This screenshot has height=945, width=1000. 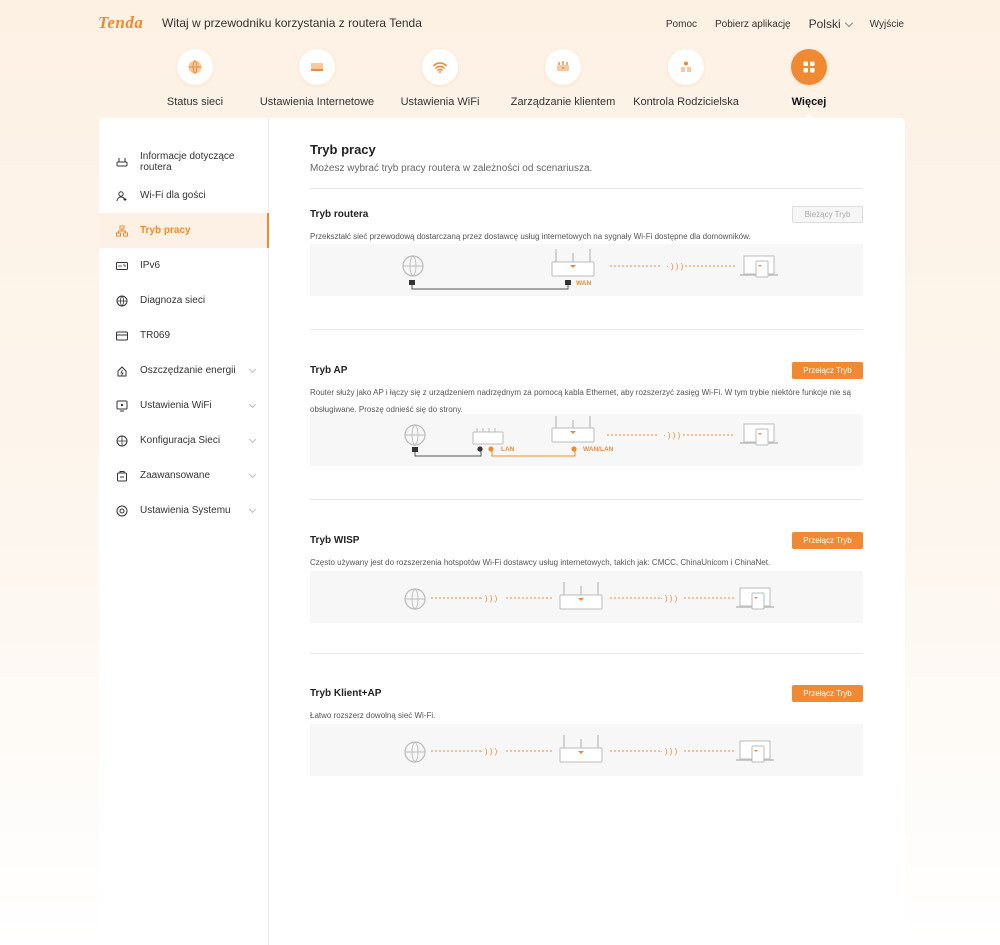 I want to click on advanced-icon, so click(x=122, y=475).